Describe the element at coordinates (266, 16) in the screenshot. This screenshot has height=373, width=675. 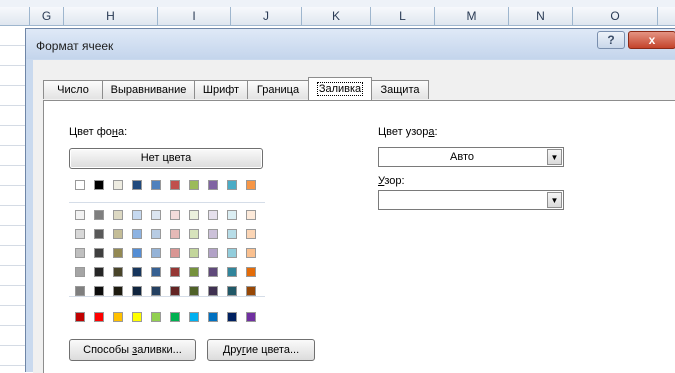
I see `column-header-j: J` at that location.